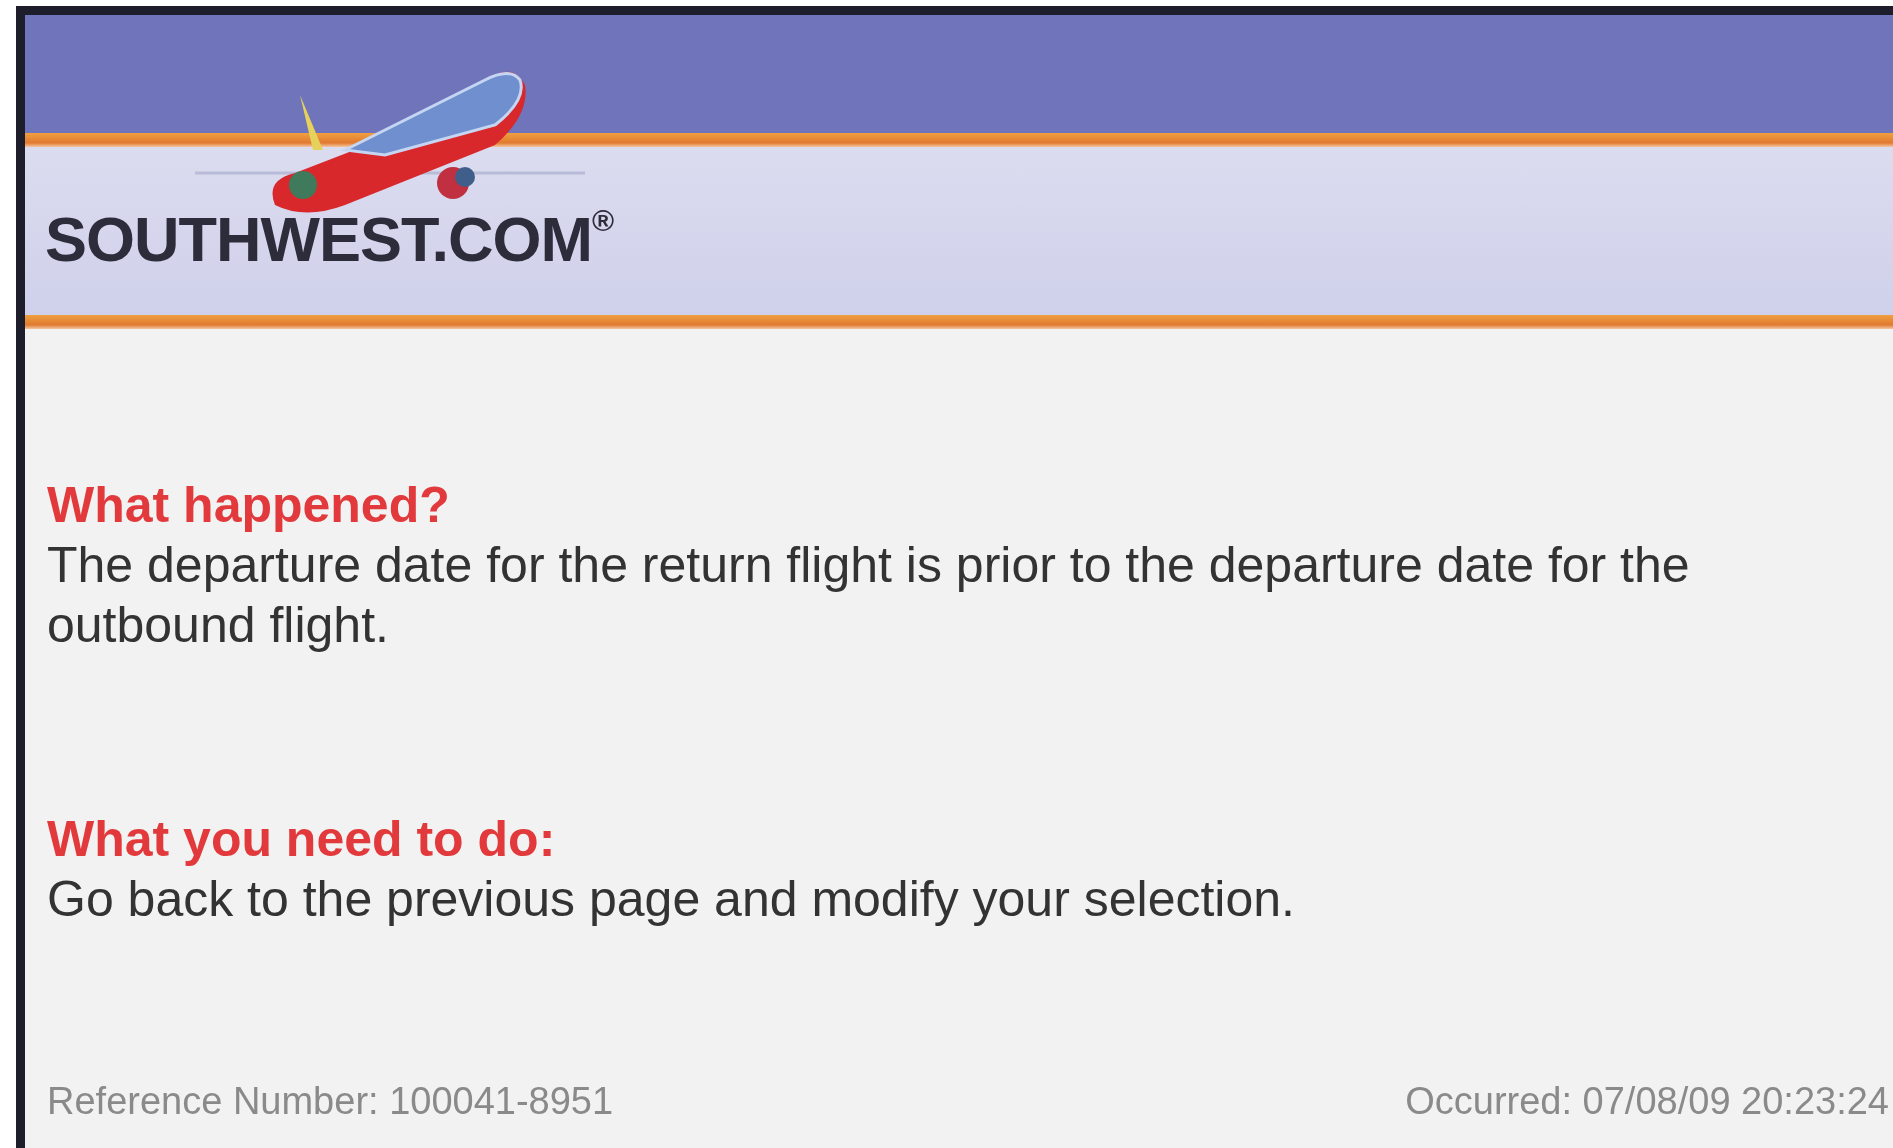  I want to click on message-text: The departure date for the return flight is prior to the departure date for the outbound flight., so click(869, 595).